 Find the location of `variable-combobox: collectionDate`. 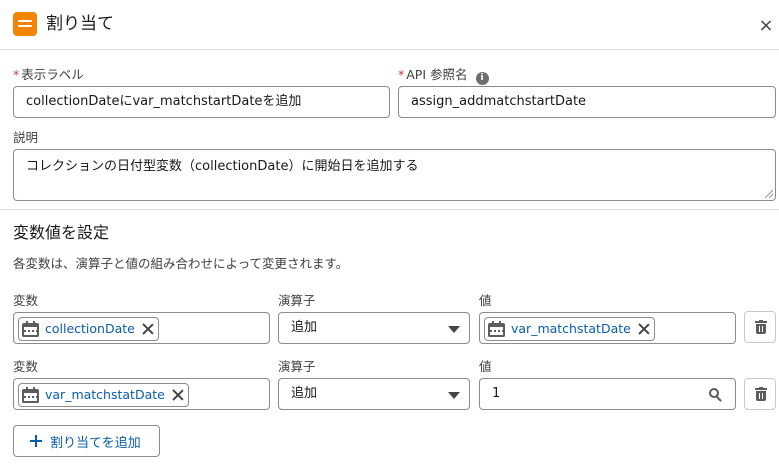

variable-combobox: collectionDate is located at coordinates (141, 328).